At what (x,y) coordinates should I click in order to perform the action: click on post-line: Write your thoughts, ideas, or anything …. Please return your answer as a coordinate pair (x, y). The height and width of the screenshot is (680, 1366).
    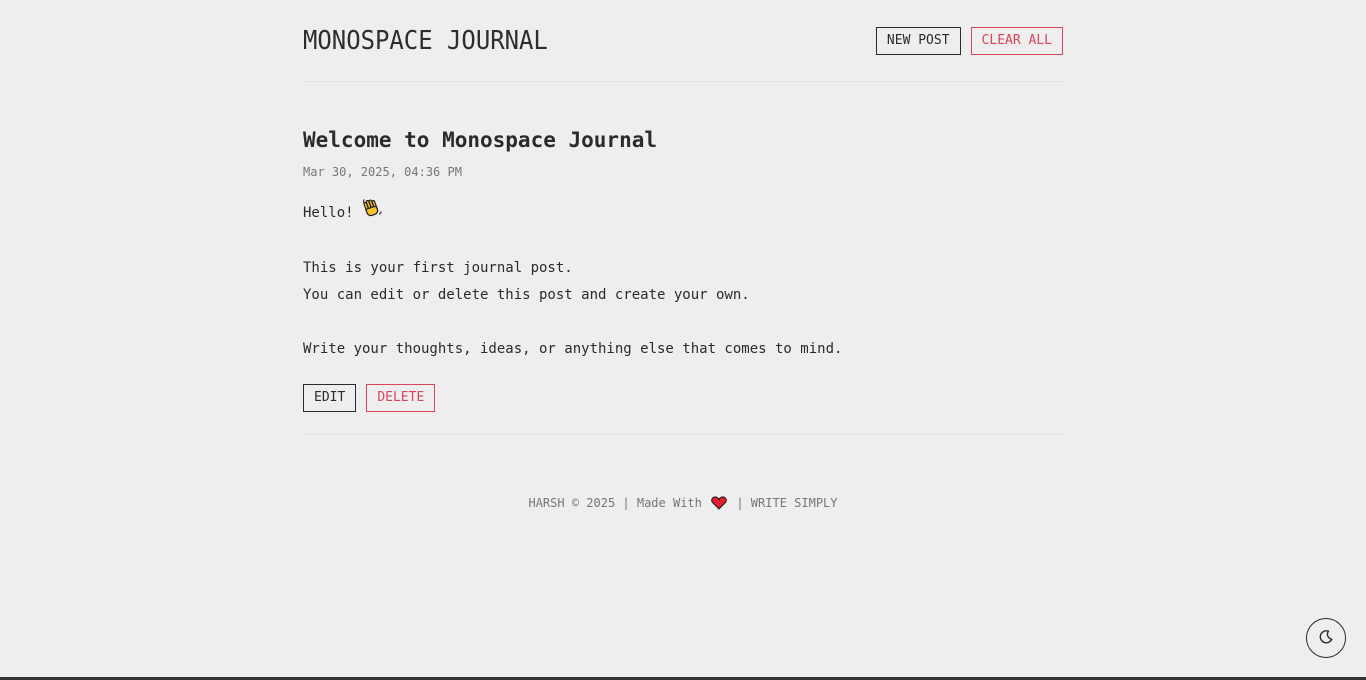
    Looking at the image, I should click on (573, 349).